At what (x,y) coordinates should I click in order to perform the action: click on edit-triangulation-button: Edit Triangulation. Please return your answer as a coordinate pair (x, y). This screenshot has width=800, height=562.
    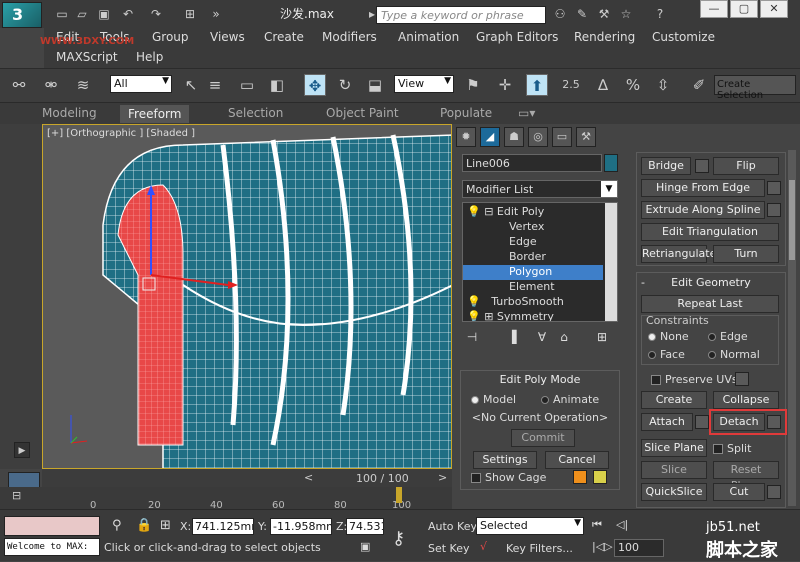
    Looking at the image, I should click on (710, 232).